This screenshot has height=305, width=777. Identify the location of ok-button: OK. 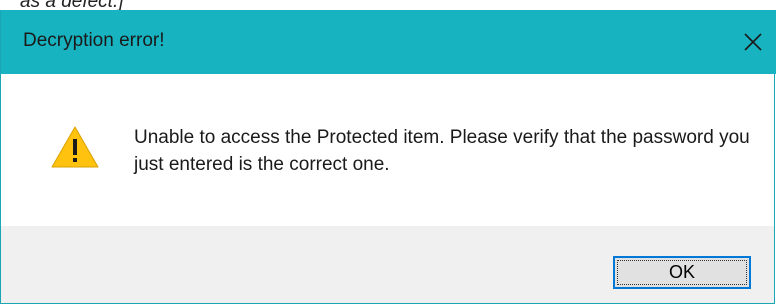
(682, 272).